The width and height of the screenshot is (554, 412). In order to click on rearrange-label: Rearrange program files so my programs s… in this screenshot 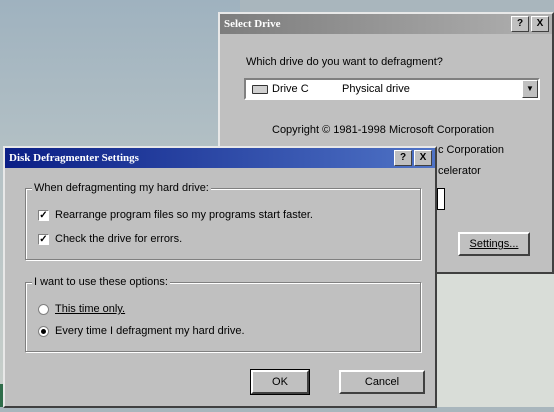, I will do `click(184, 215)`.